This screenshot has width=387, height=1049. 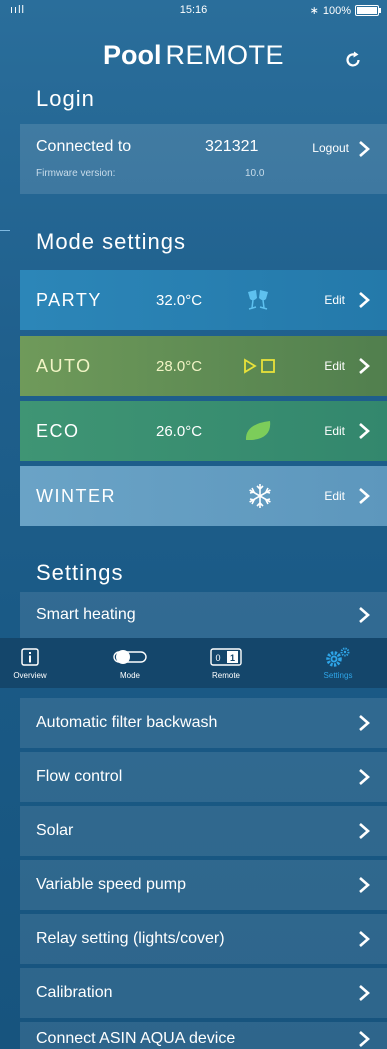 What do you see at coordinates (258, 300) in the screenshot?
I see `party-glasses-icon` at bounding box center [258, 300].